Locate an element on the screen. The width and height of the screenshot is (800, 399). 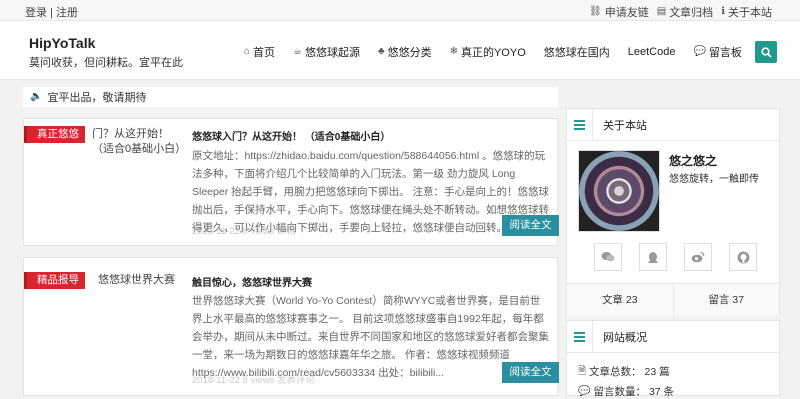
search-button is located at coordinates (766, 52).